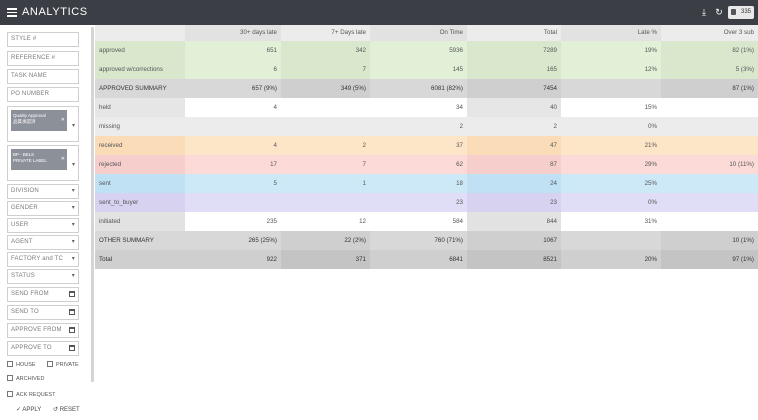  I want to click on po-number-input: PO NUMBER, so click(43, 94).